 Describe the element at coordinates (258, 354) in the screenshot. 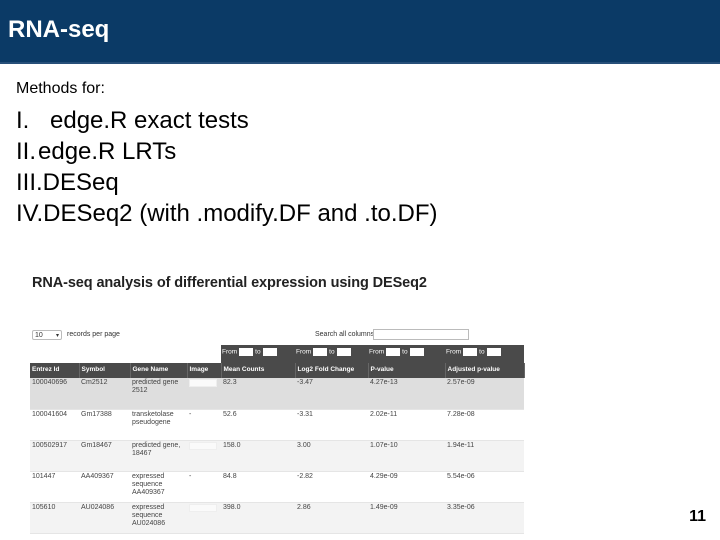

I see `filter-mean: From to` at that location.